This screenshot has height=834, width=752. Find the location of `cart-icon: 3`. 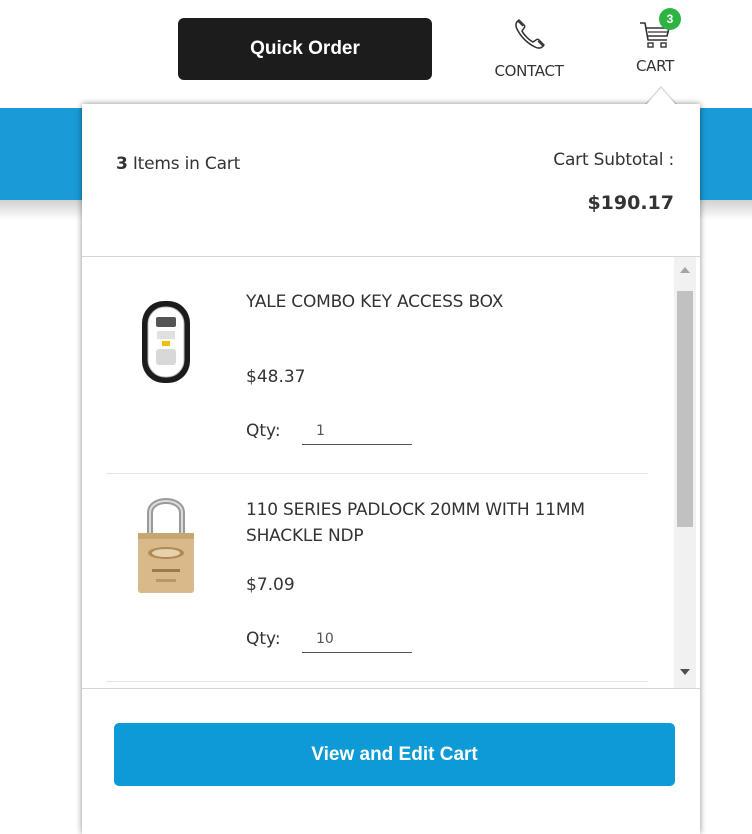

cart-icon: 3 is located at coordinates (658, 31).